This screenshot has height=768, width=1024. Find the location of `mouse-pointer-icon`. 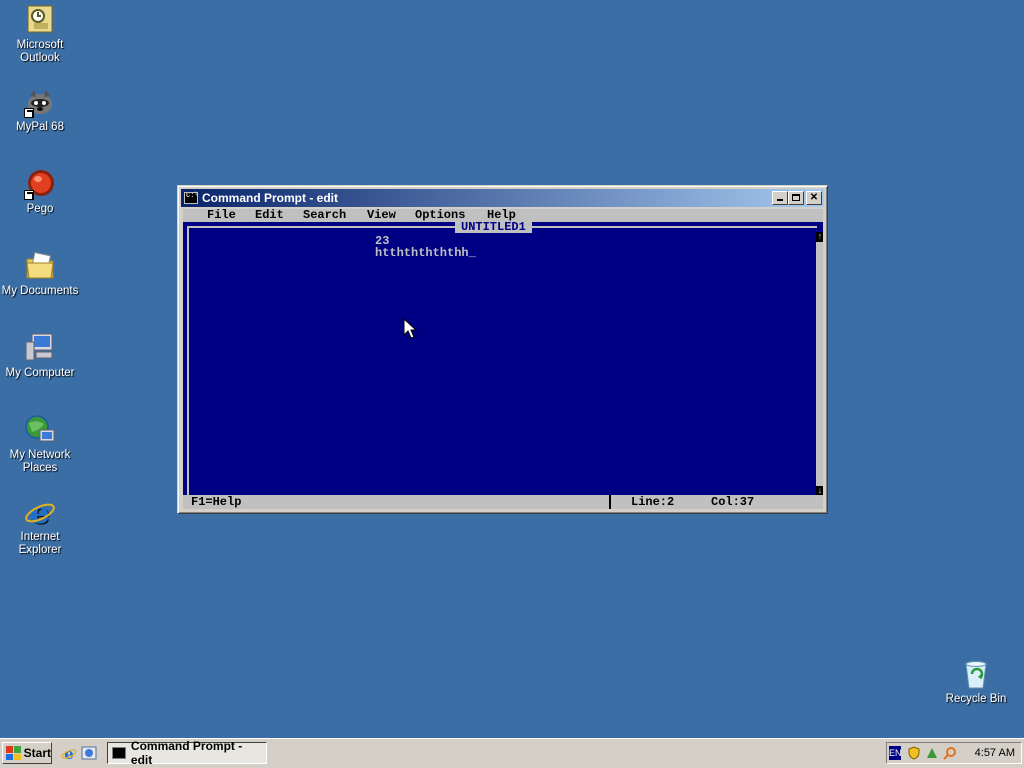

mouse-pointer-icon is located at coordinates (410, 328).